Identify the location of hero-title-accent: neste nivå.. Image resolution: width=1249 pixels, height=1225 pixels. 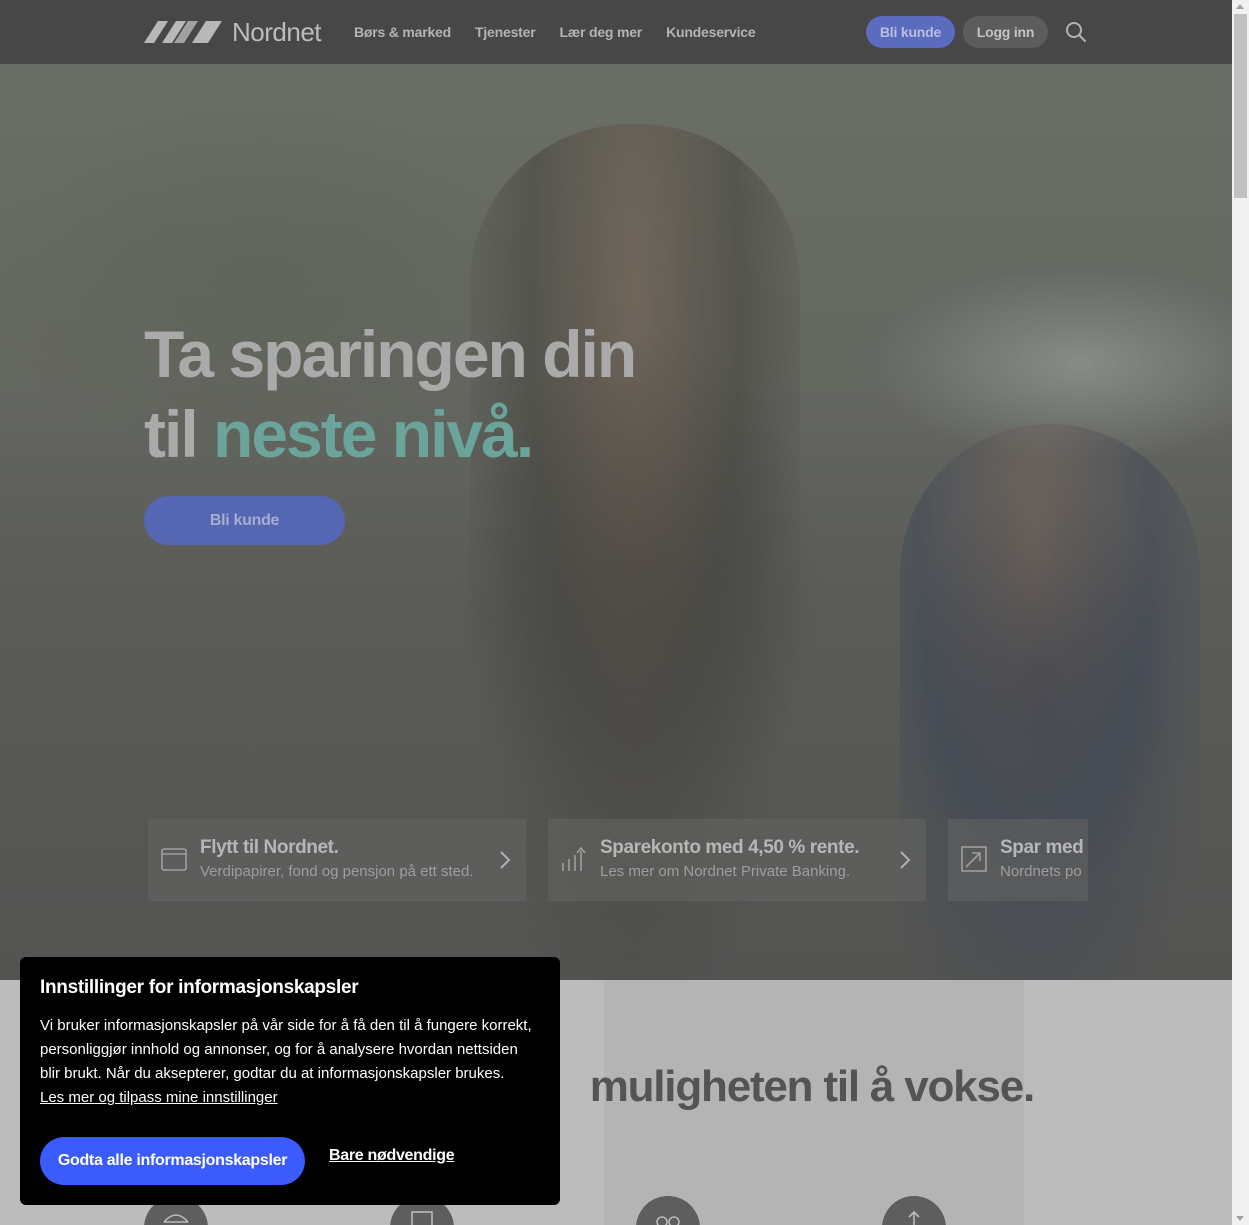
(373, 434).